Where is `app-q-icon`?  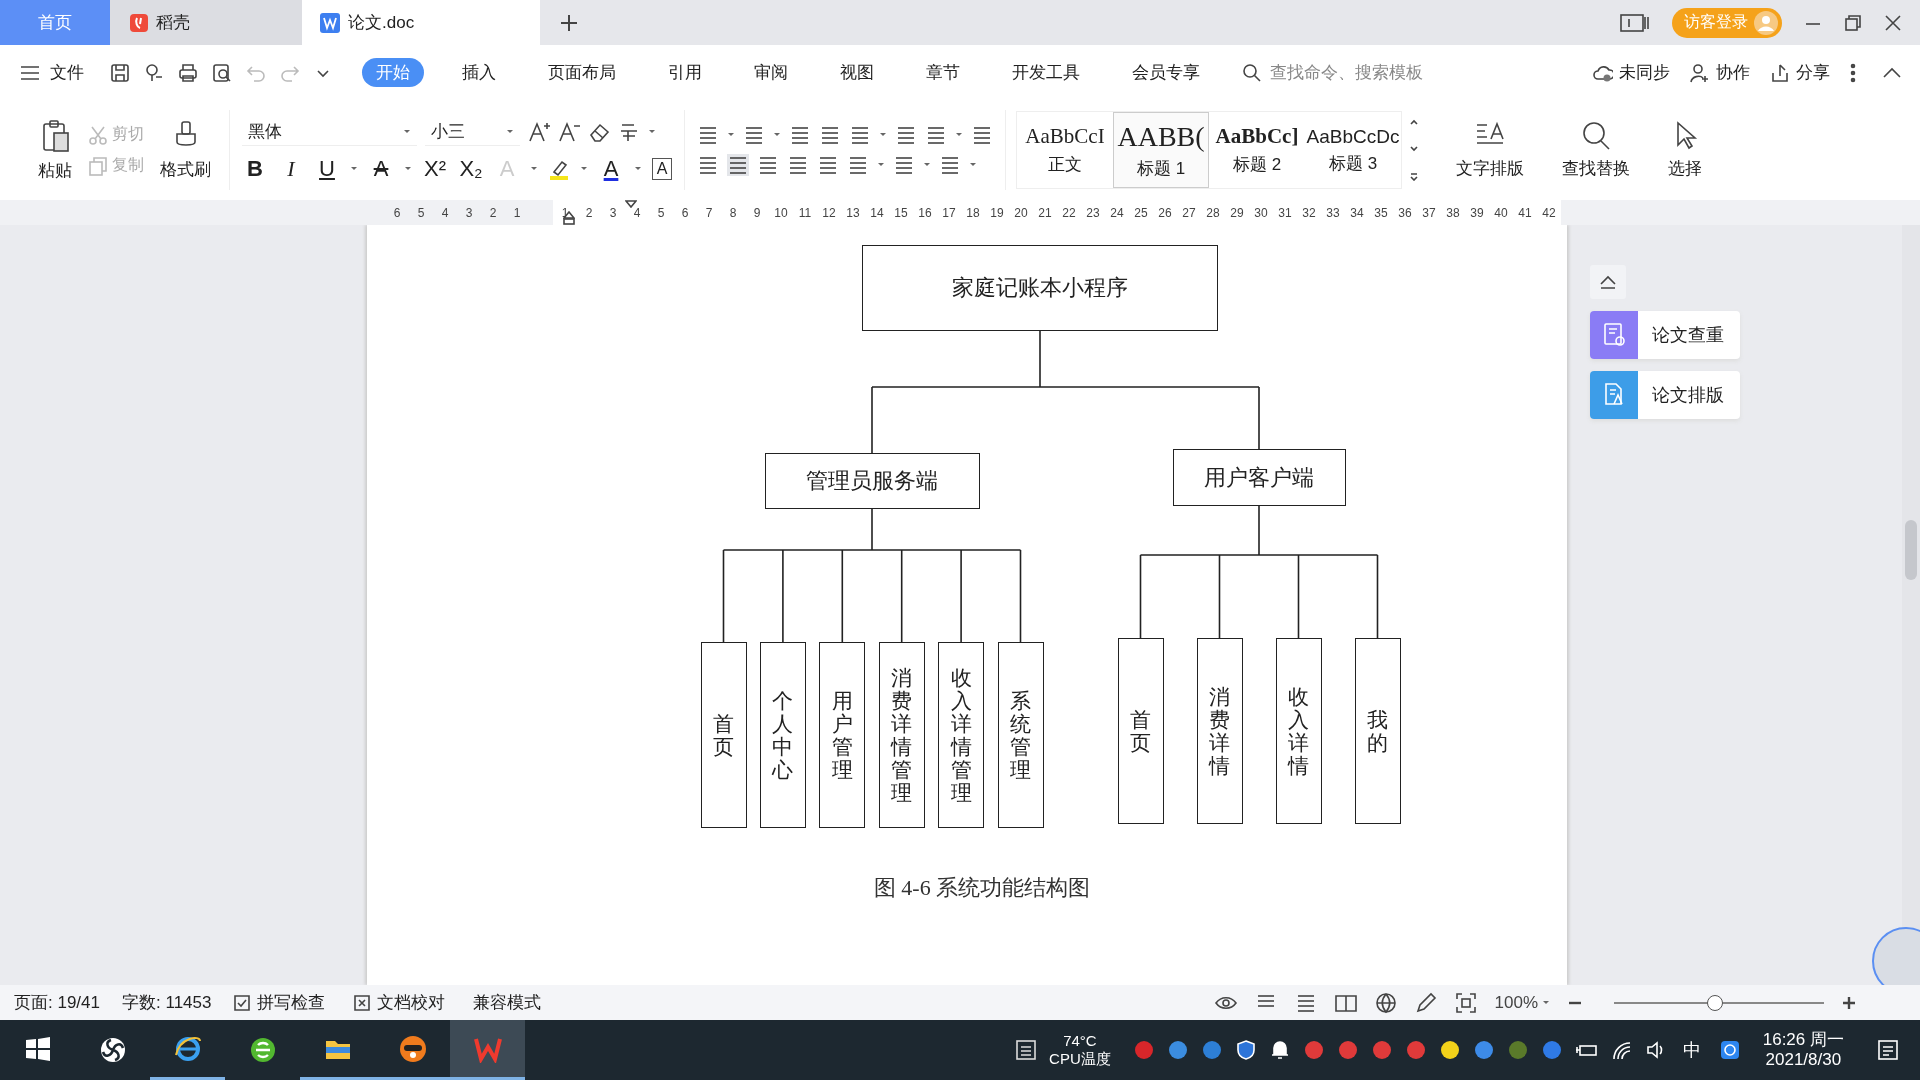
app-q-icon is located at coordinates (1729, 1050).